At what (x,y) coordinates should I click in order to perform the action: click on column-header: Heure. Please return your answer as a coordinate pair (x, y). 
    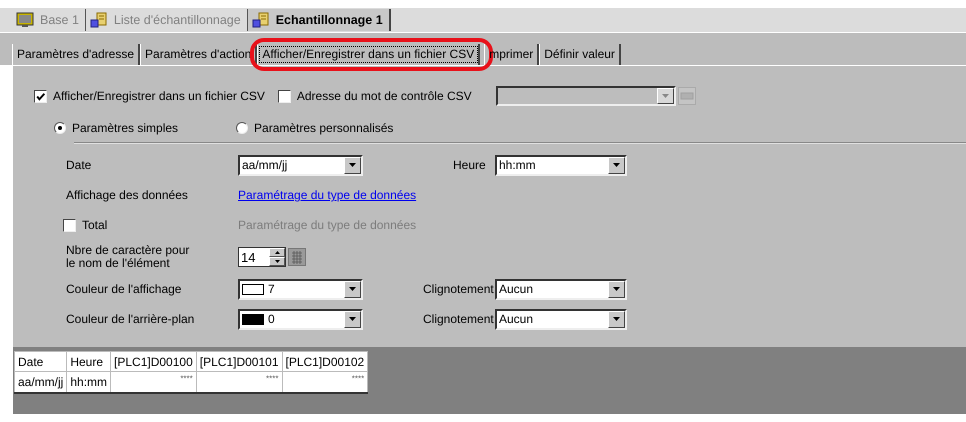
    Looking at the image, I should click on (88, 362).